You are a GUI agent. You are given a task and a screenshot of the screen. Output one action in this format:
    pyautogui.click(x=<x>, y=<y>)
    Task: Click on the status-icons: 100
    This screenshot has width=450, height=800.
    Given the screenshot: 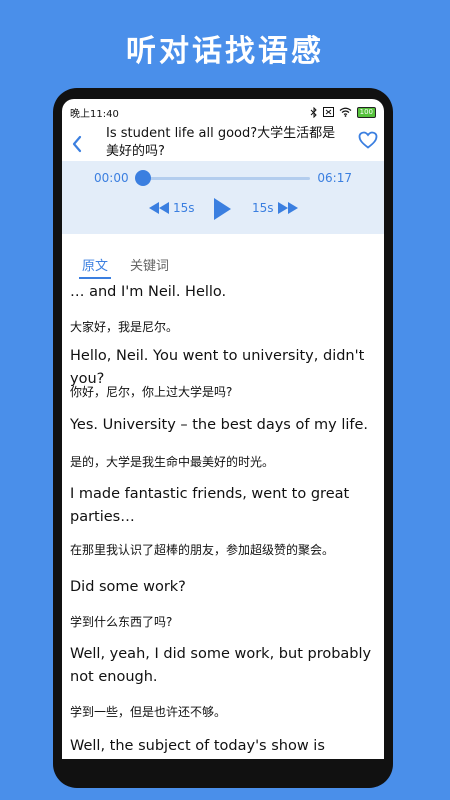 What is the action you would take?
    pyautogui.click(x=343, y=112)
    